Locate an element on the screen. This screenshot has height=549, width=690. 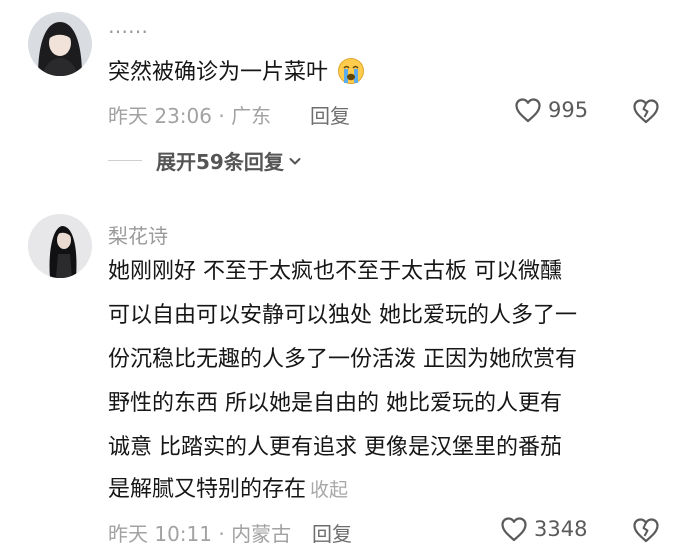
comment-line: 她刚刚好 不至于太疯也不至于太古板 可以微醺 is located at coordinates (335, 271).